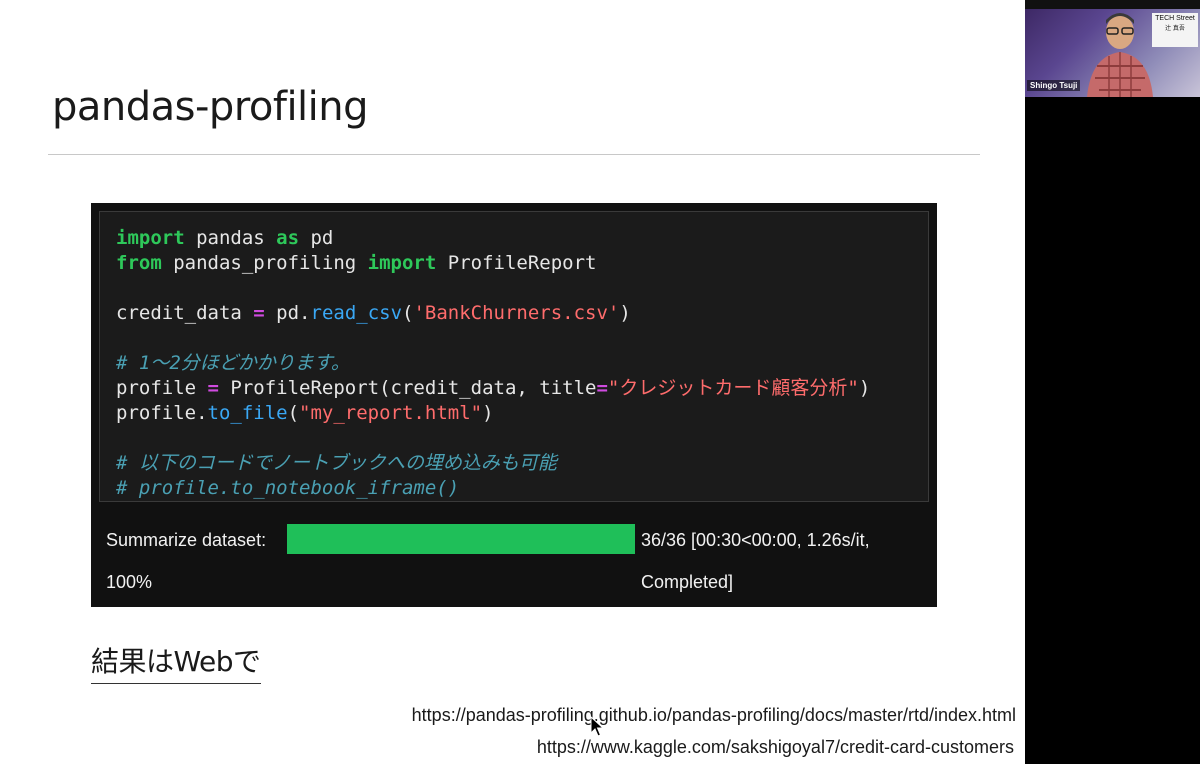  What do you see at coordinates (687, 582) in the screenshot?
I see `progress-status: Completed]` at bounding box center [687, 582].